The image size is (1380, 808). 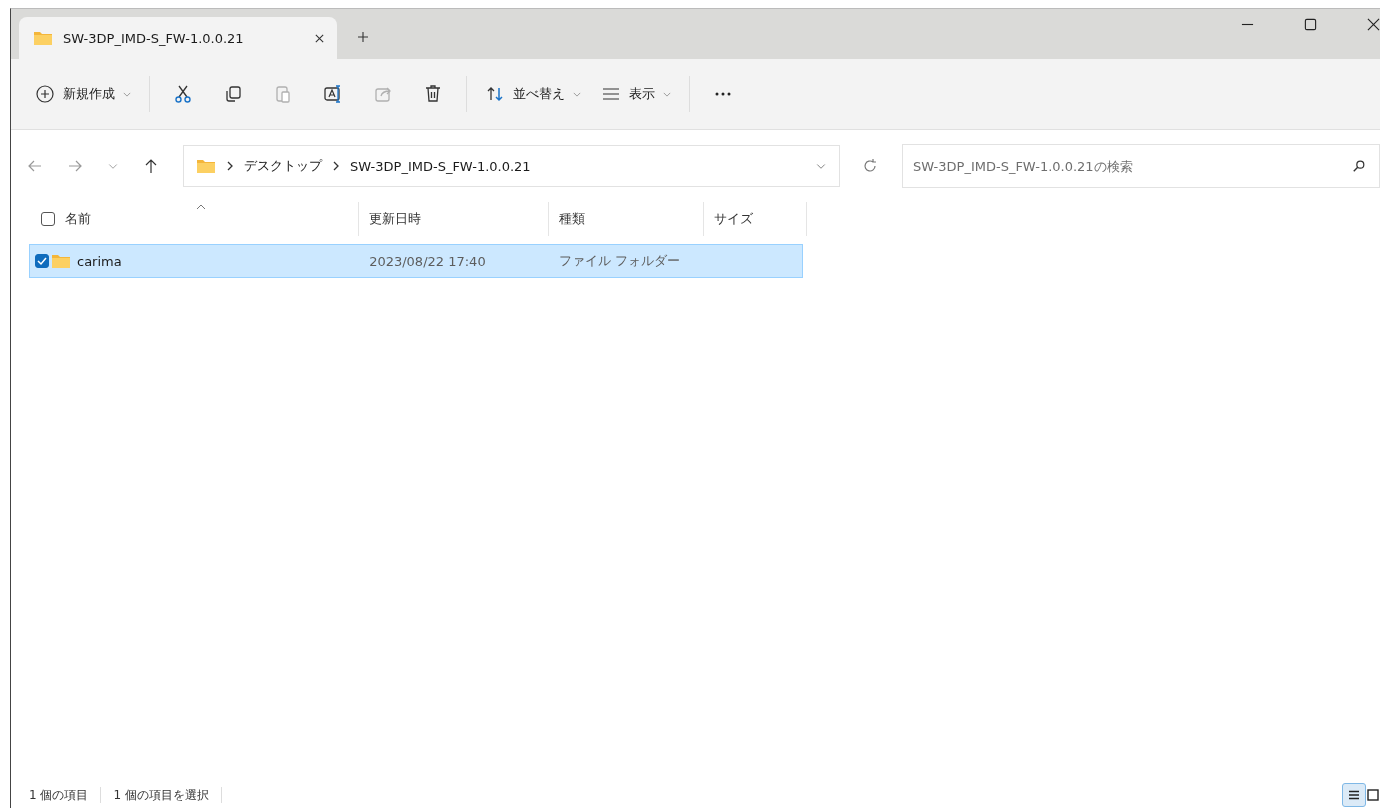 I want to click on column-header: 名前, so click(x=78, y=219).